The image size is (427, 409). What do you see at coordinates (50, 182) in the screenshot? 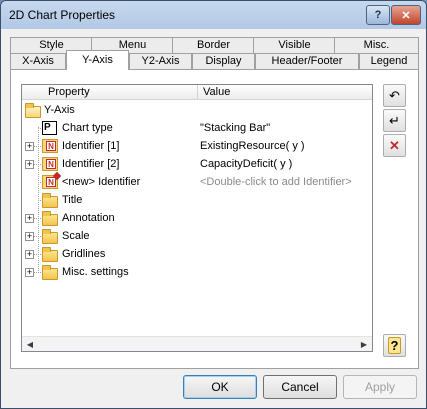
I see `new-identifier-icon: N` at bounding box center [50, 182].